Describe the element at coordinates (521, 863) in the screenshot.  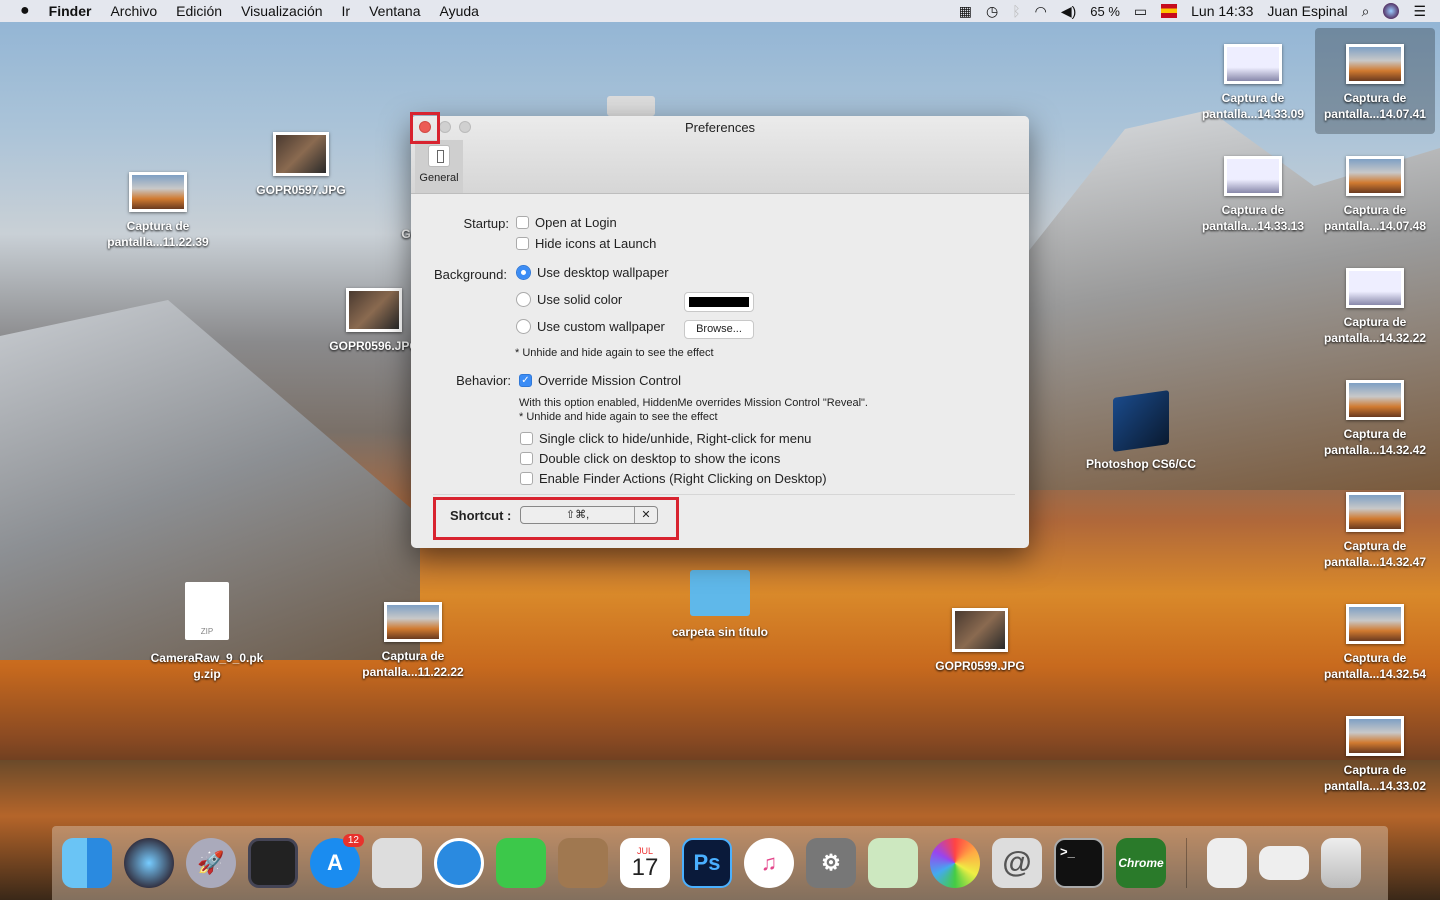
I see `dock-facetime` at that location.